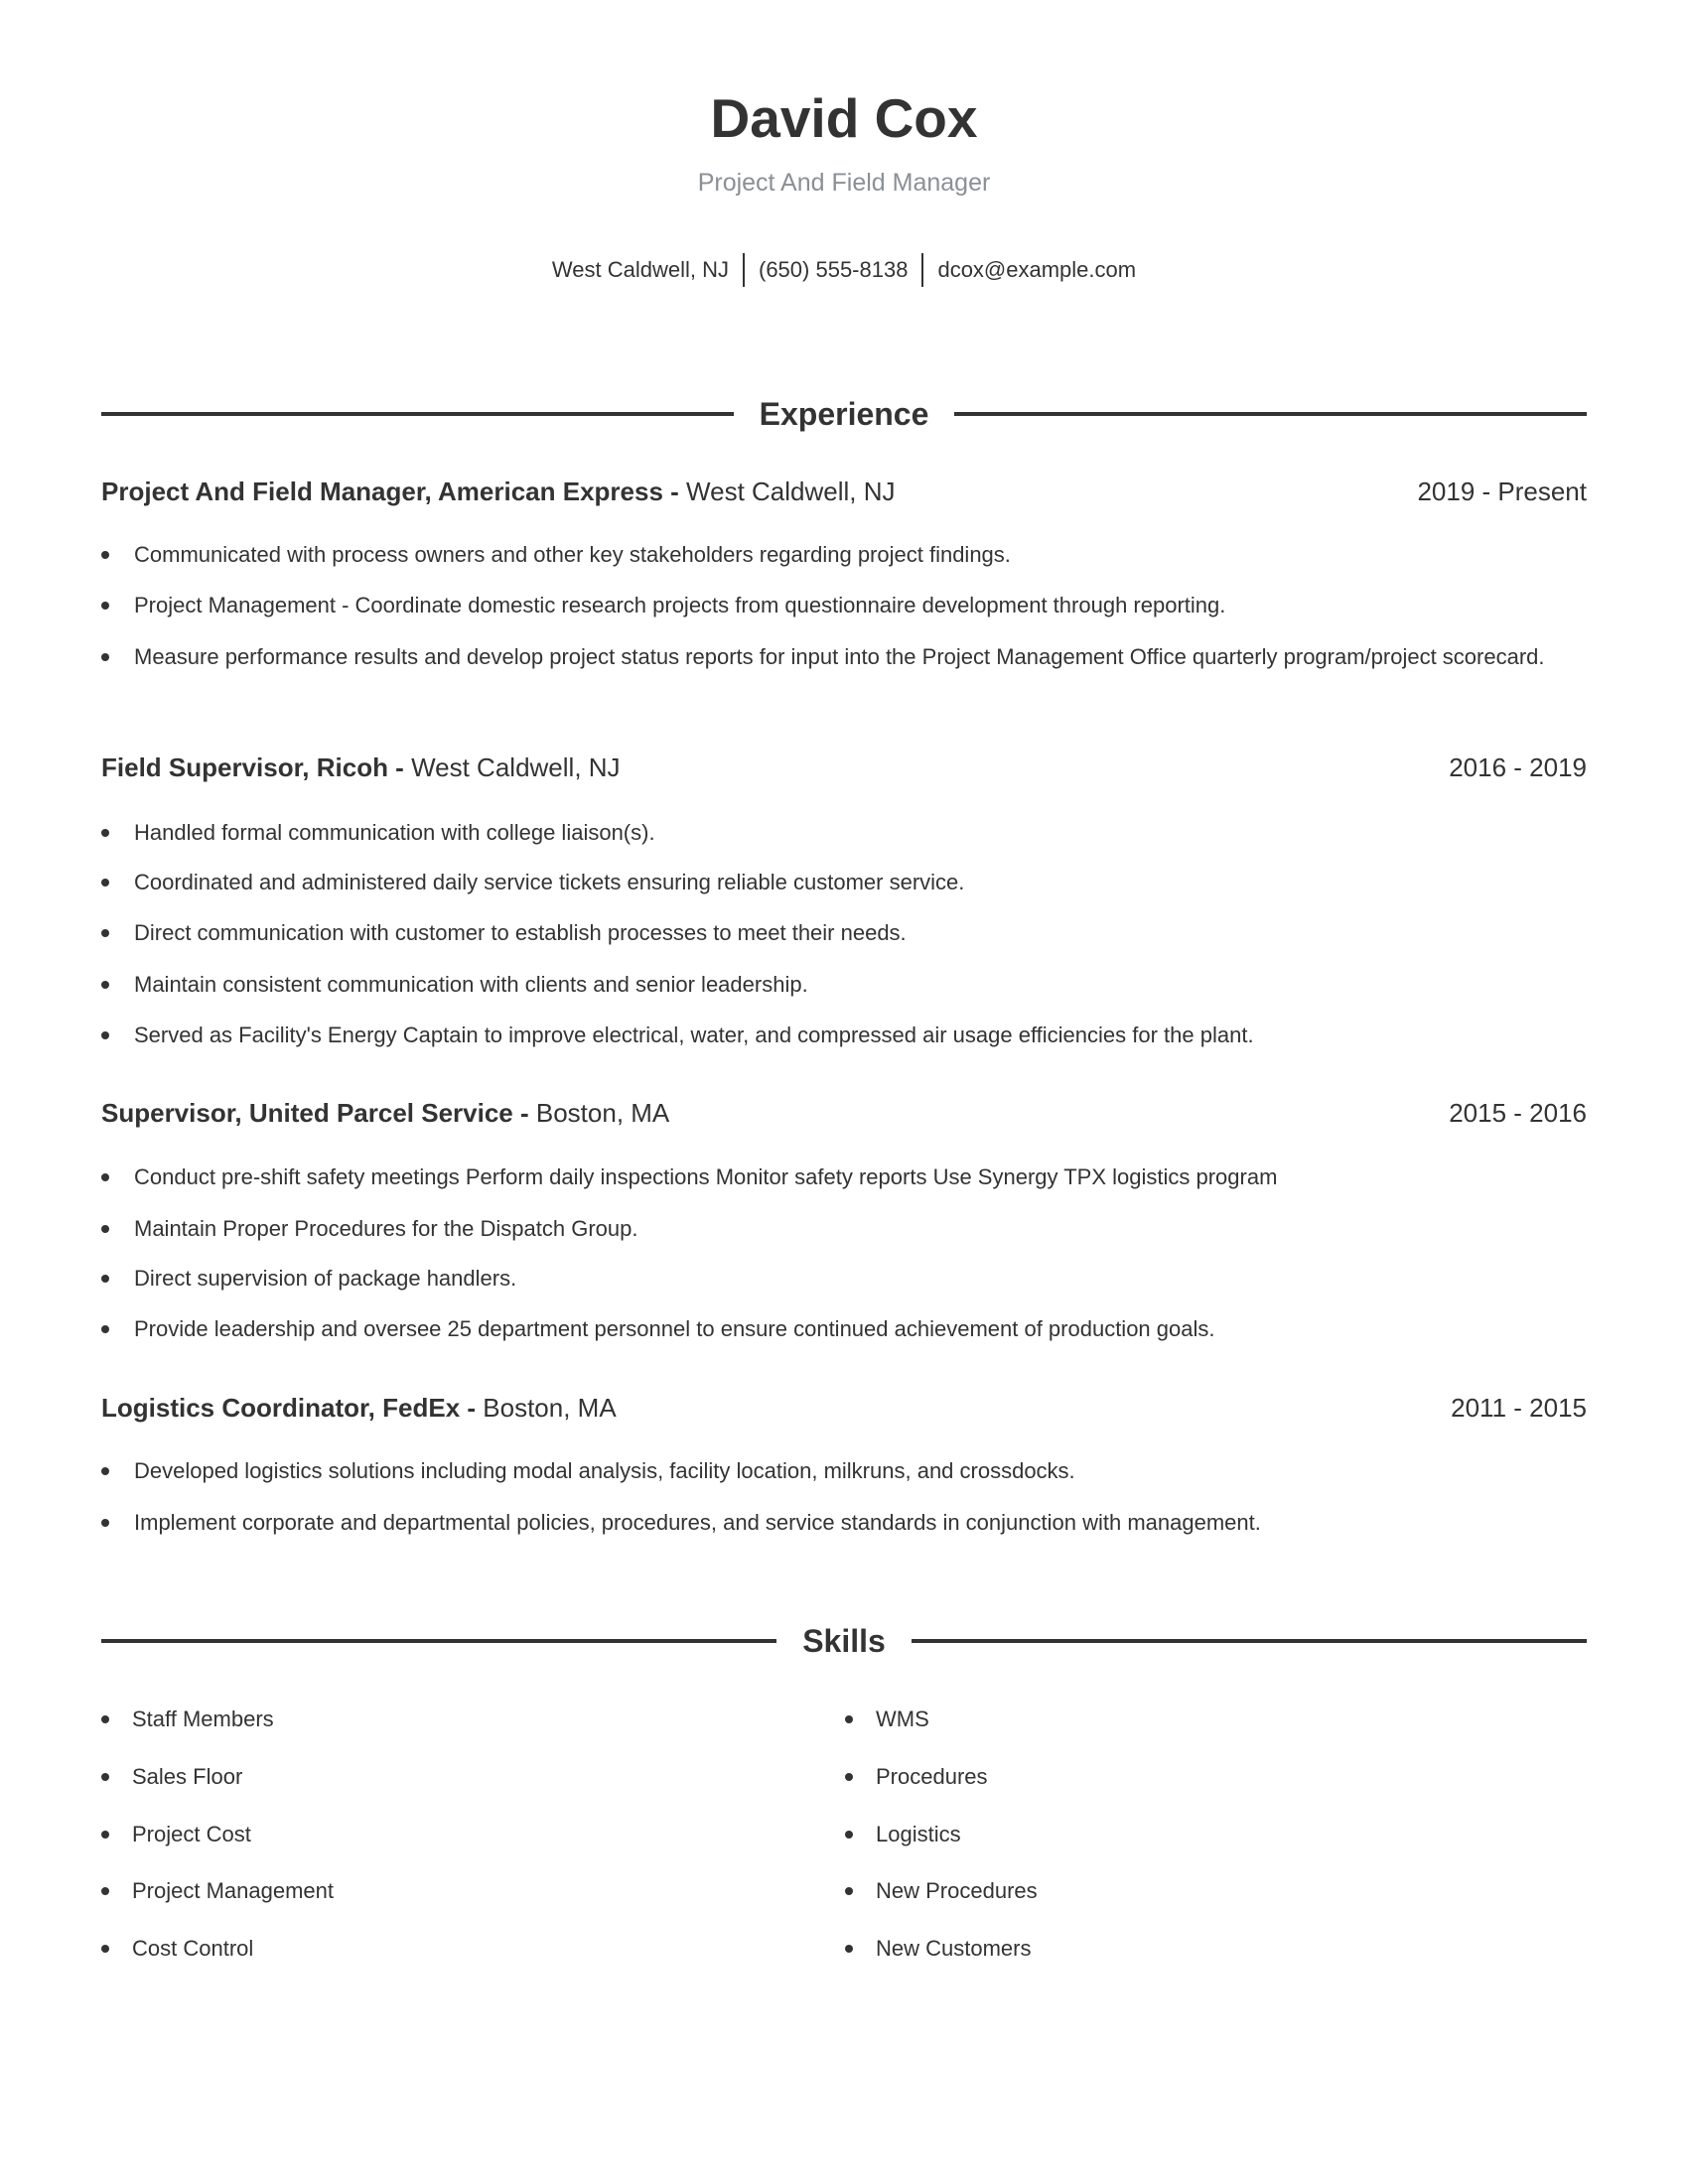  I want to click on job-title: Logistics Coordinator, FedEx -, so click(292, 1408).